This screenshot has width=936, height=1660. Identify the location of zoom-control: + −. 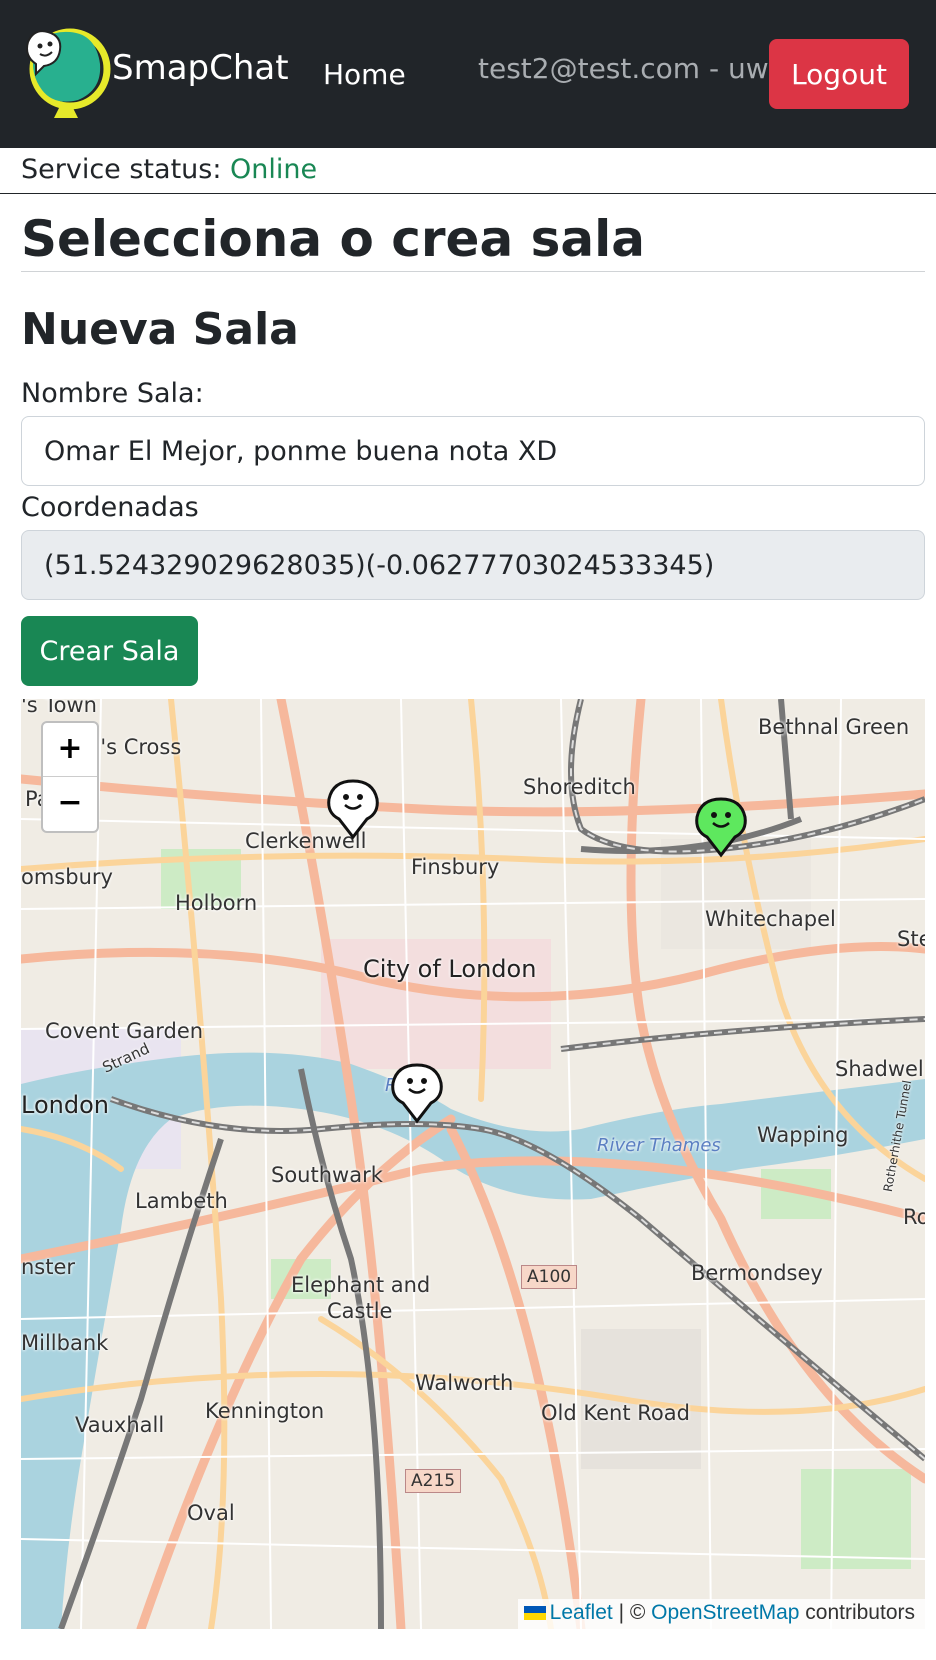
(70, 777).